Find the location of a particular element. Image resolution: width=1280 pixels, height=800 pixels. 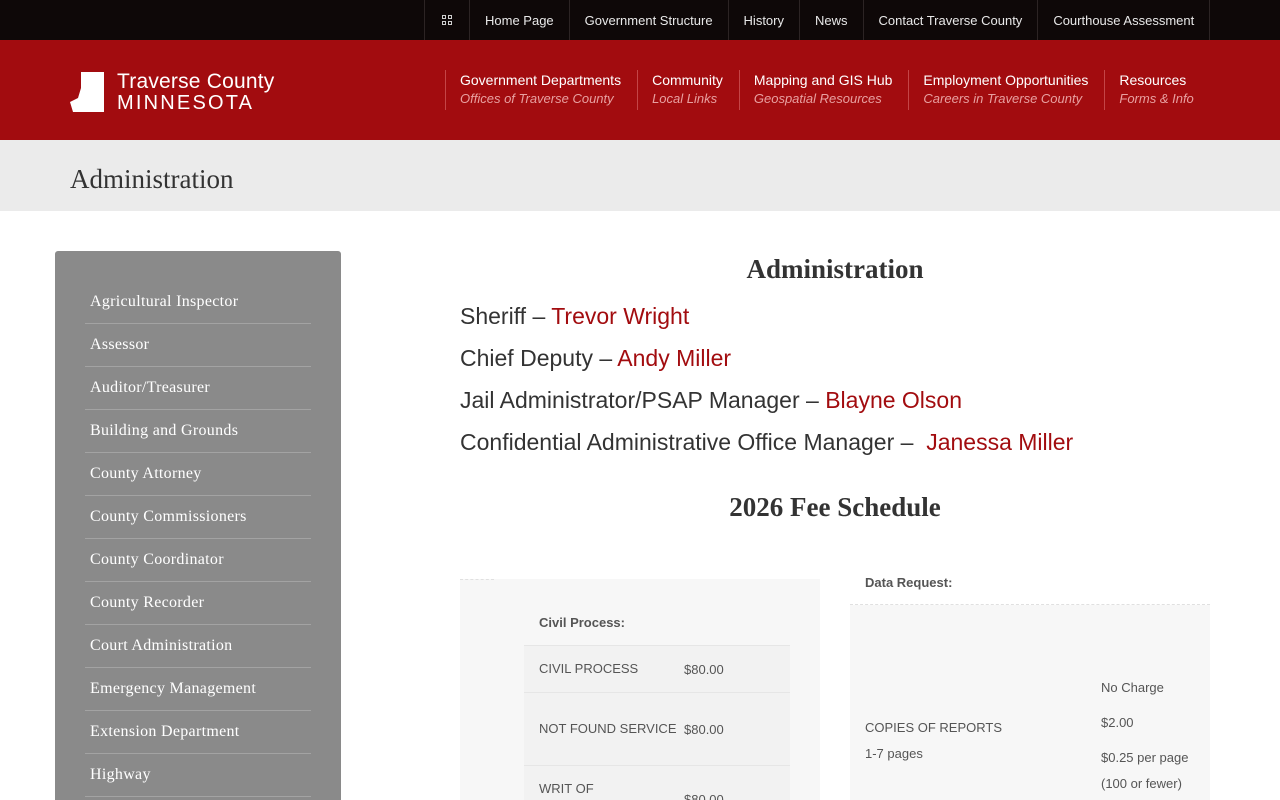

utility-link-contact: Contact Traverse County is located at coordinates (950, 20).